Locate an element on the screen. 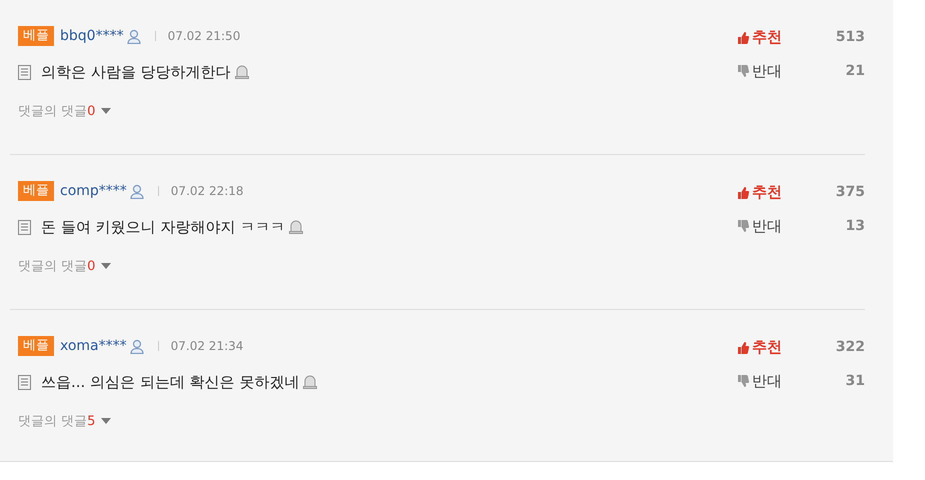 Image resolution: width=925 pixels, height=480 pixels. comment-text: 의학은 사람을 당당하게한다 is located at coordinates (136, 72).